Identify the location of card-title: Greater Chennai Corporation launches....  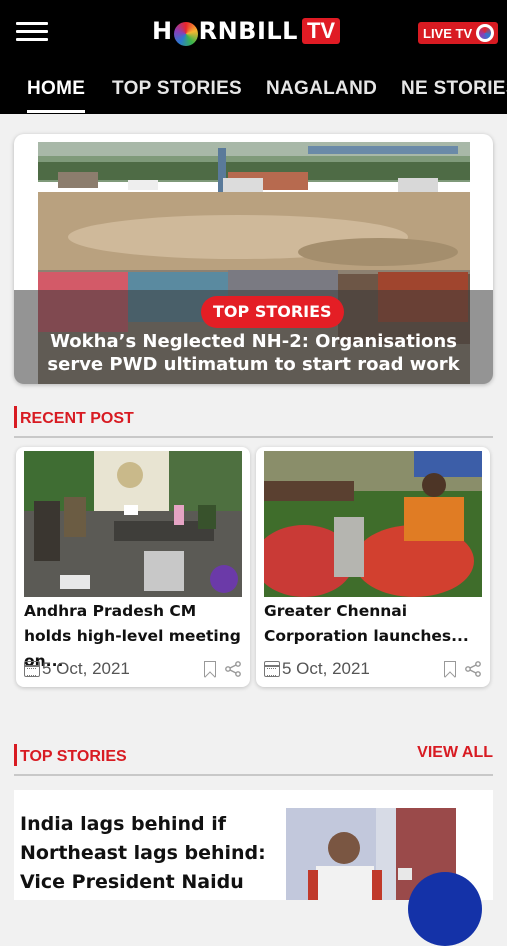
(374, 624).